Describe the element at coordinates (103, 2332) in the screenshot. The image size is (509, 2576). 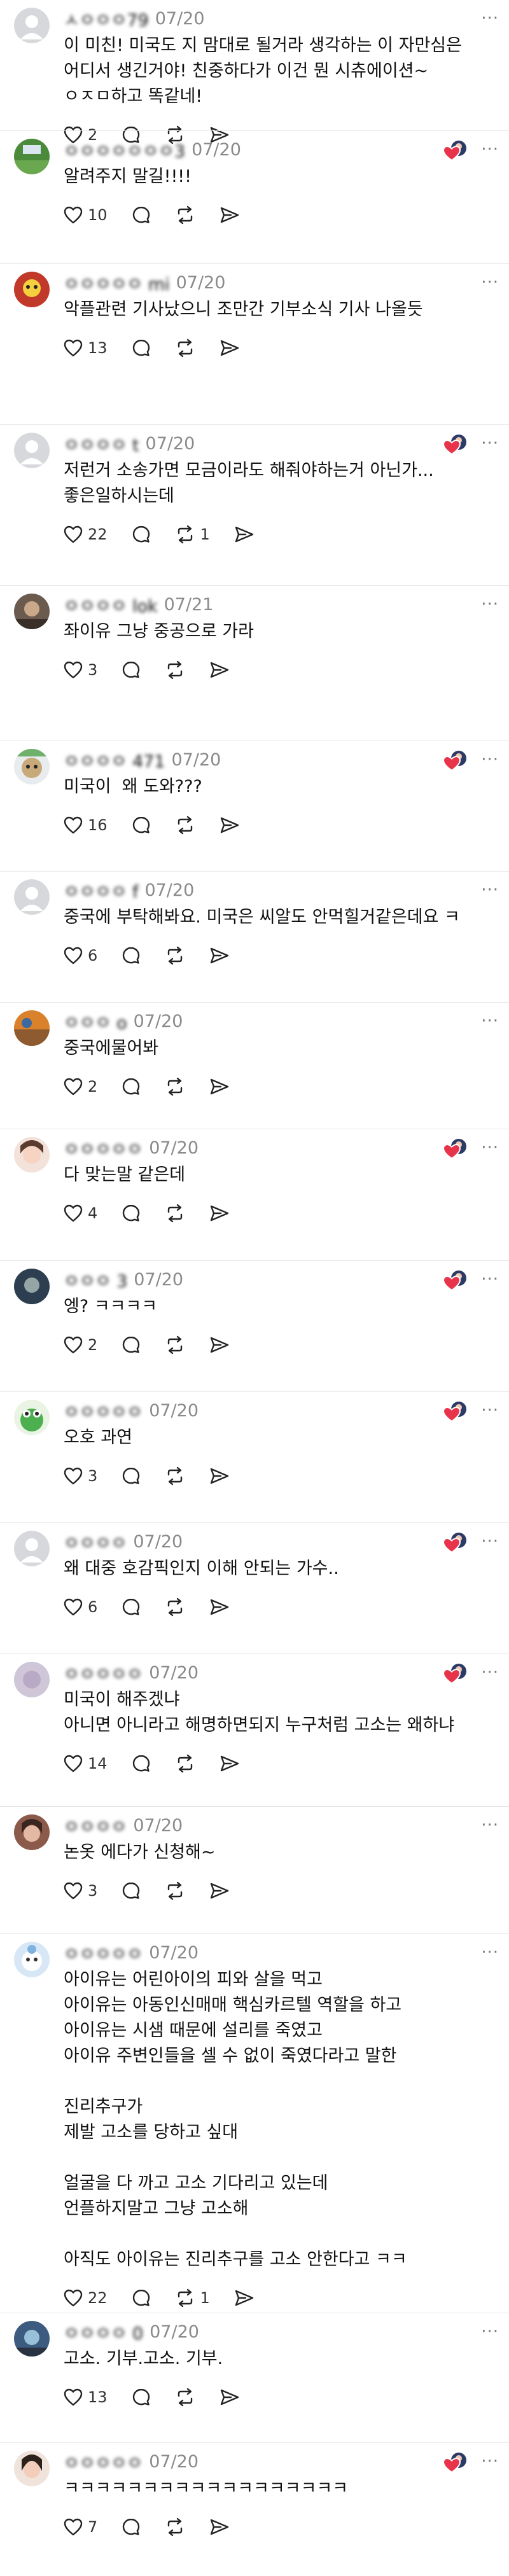
I see `username: ㅇㅇㅇㅇ 0` at that location.